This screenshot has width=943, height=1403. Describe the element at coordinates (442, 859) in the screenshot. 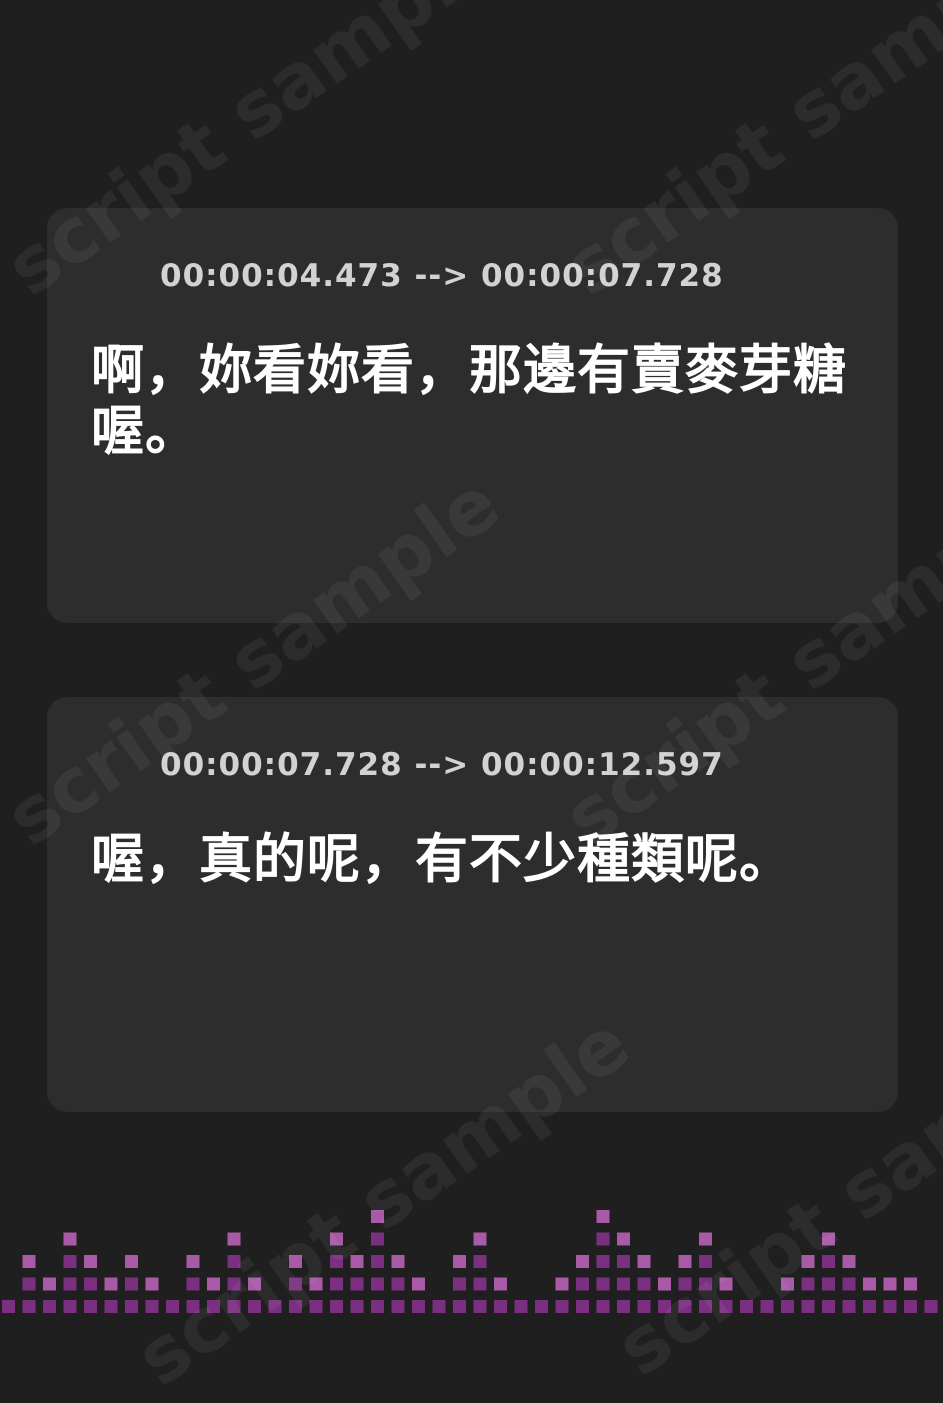

I see `cue-text: 喔，真的呢，有不少種類呢。` at that location.